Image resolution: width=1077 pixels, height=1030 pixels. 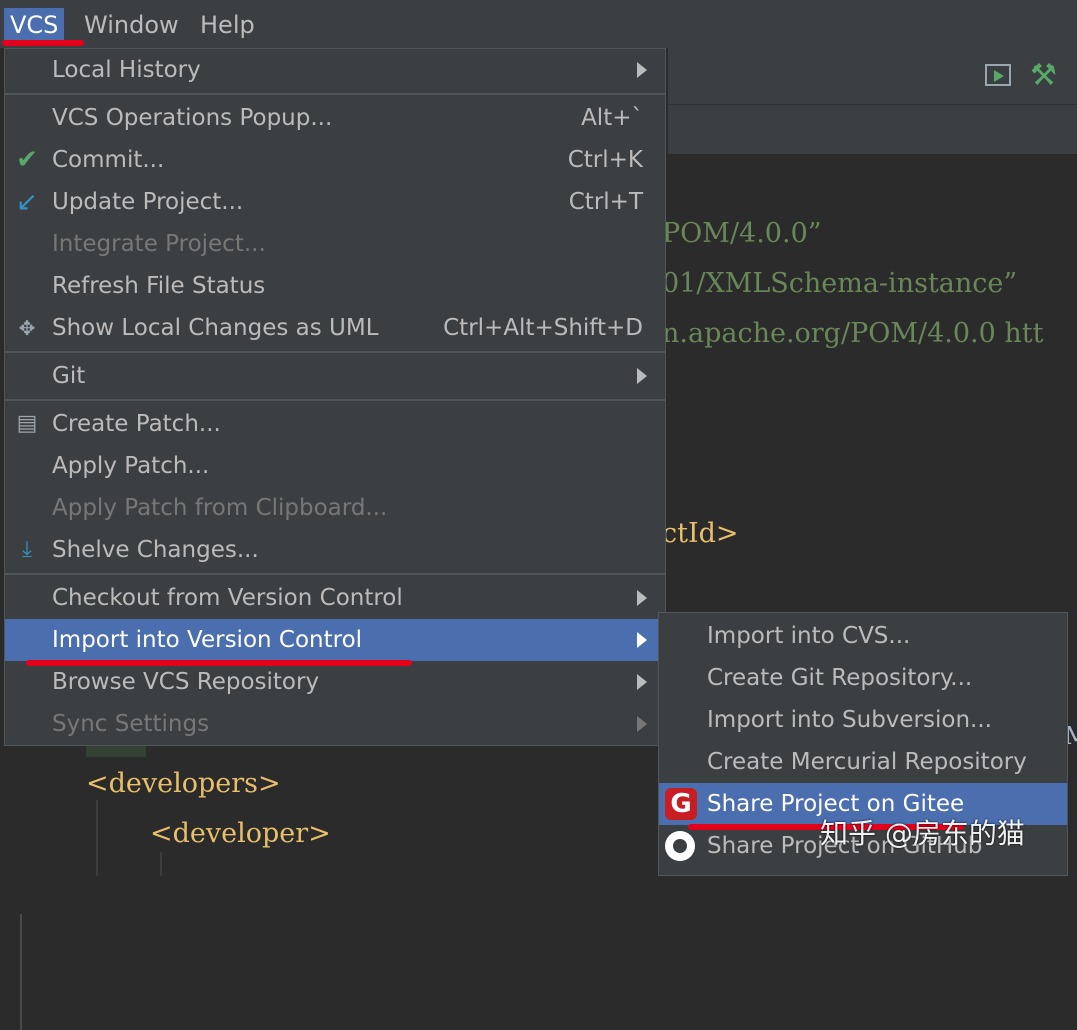 I want to click on menu-vcs: VCS, so click(x=34, y=25).